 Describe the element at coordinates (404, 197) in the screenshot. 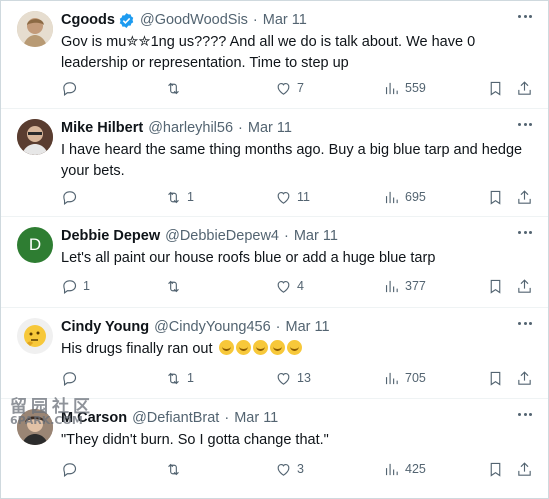

I see `views-button: 695` at that location.